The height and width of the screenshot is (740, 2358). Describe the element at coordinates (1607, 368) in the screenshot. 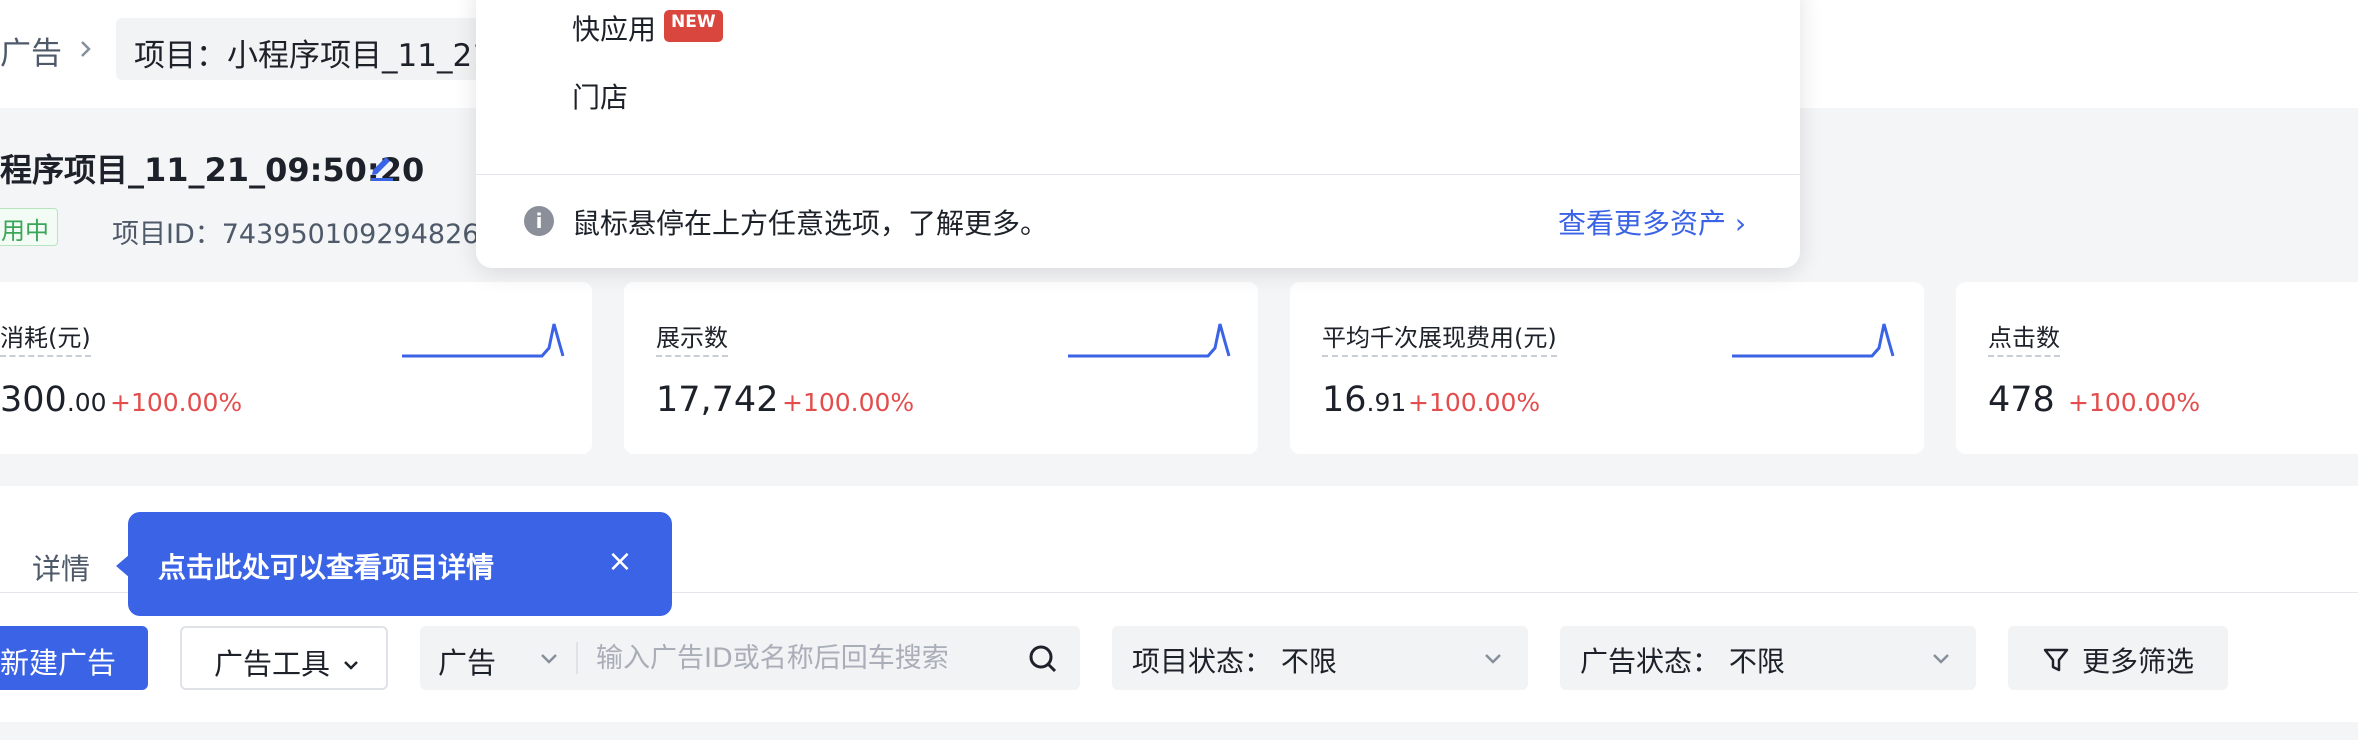

I see `metric-card-cpm: 平均千次展现费用(元) 16.91 +100.00%` at that location.